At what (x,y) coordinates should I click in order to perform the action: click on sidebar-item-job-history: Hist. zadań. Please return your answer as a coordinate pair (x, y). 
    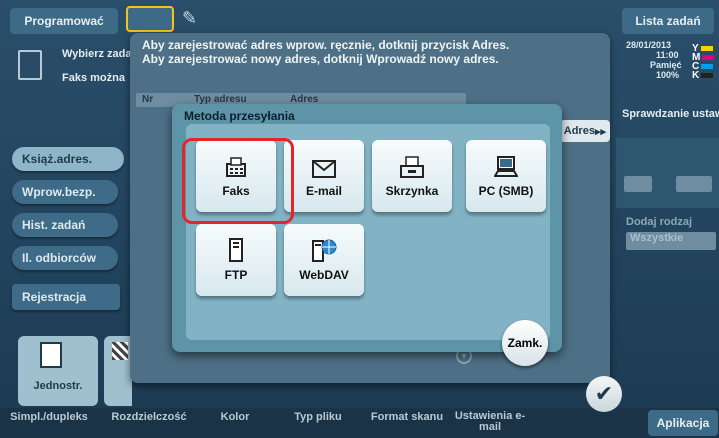
    Looking at the image, I should click on (65, 225).